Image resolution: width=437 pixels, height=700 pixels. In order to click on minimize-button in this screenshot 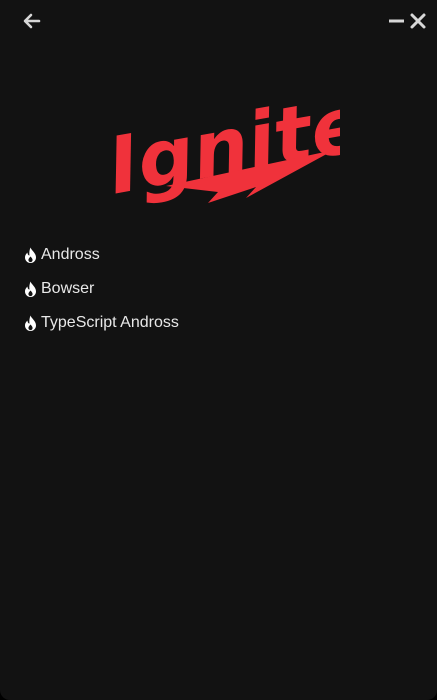, I will do `click(397, 21)`.